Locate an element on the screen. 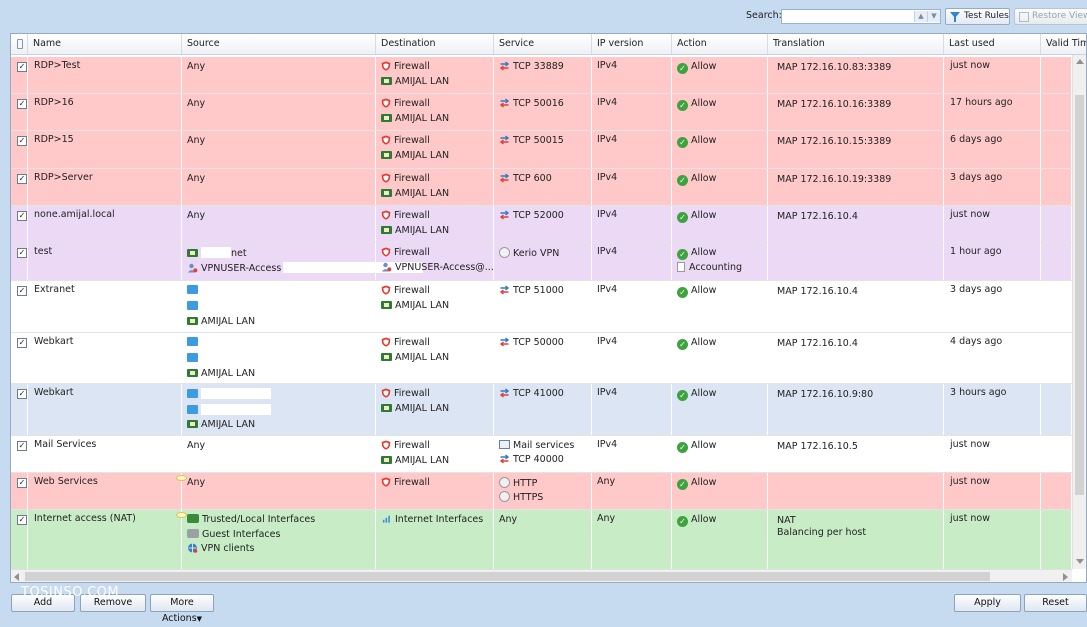  cell-service: TCP 50016 is located at coordinates (543, 112).